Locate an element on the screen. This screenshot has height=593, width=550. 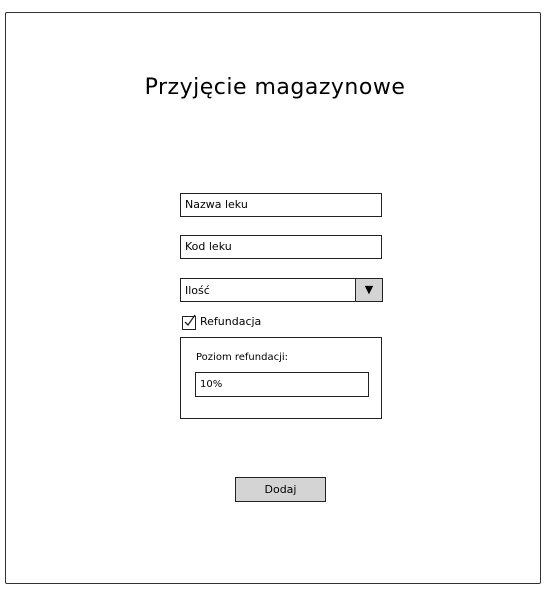
dropdown-arrow-button: ▼ is located at coordinates (368, 290).